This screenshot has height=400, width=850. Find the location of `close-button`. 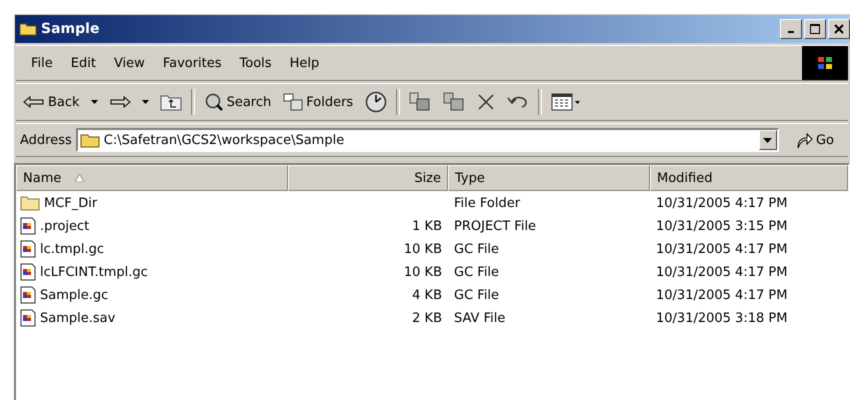

close-button is located at coordinates (839, 29).